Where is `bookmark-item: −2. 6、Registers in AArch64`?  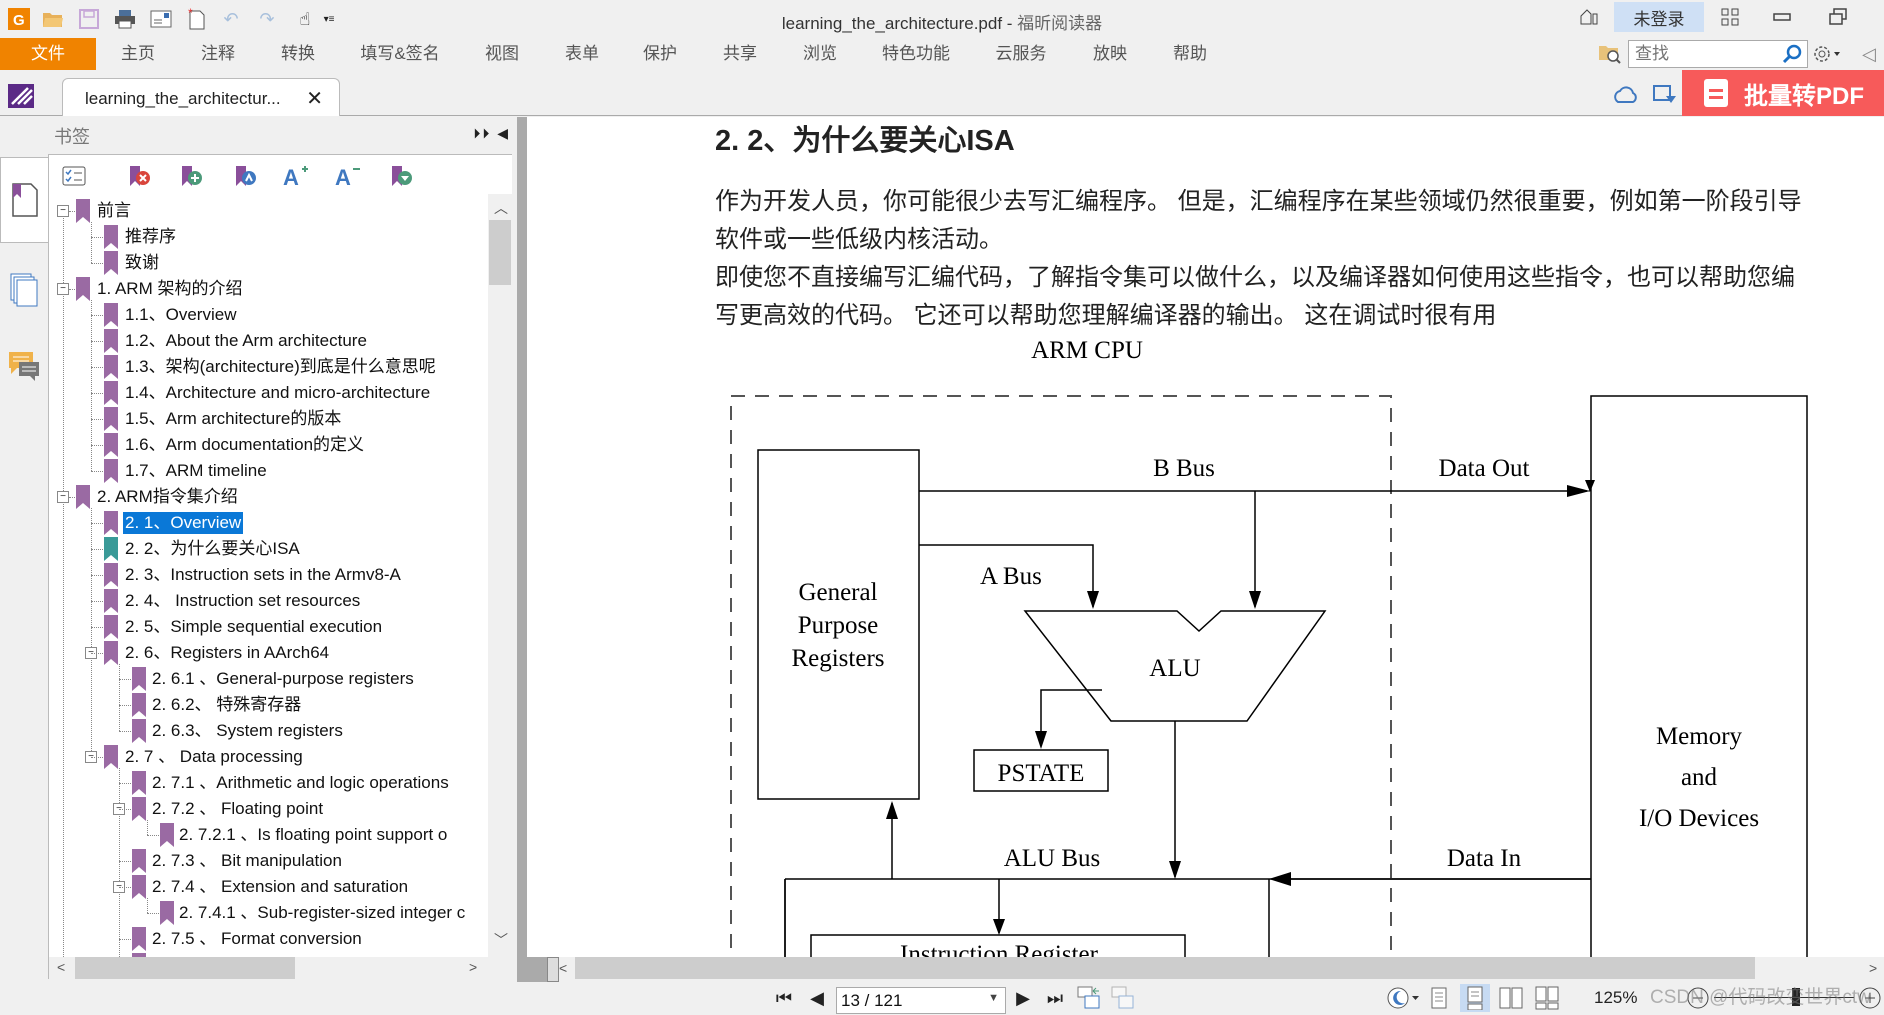 bookmark-item: −2. 6、Registers in AArch64 is located at coordinates (268, 653).